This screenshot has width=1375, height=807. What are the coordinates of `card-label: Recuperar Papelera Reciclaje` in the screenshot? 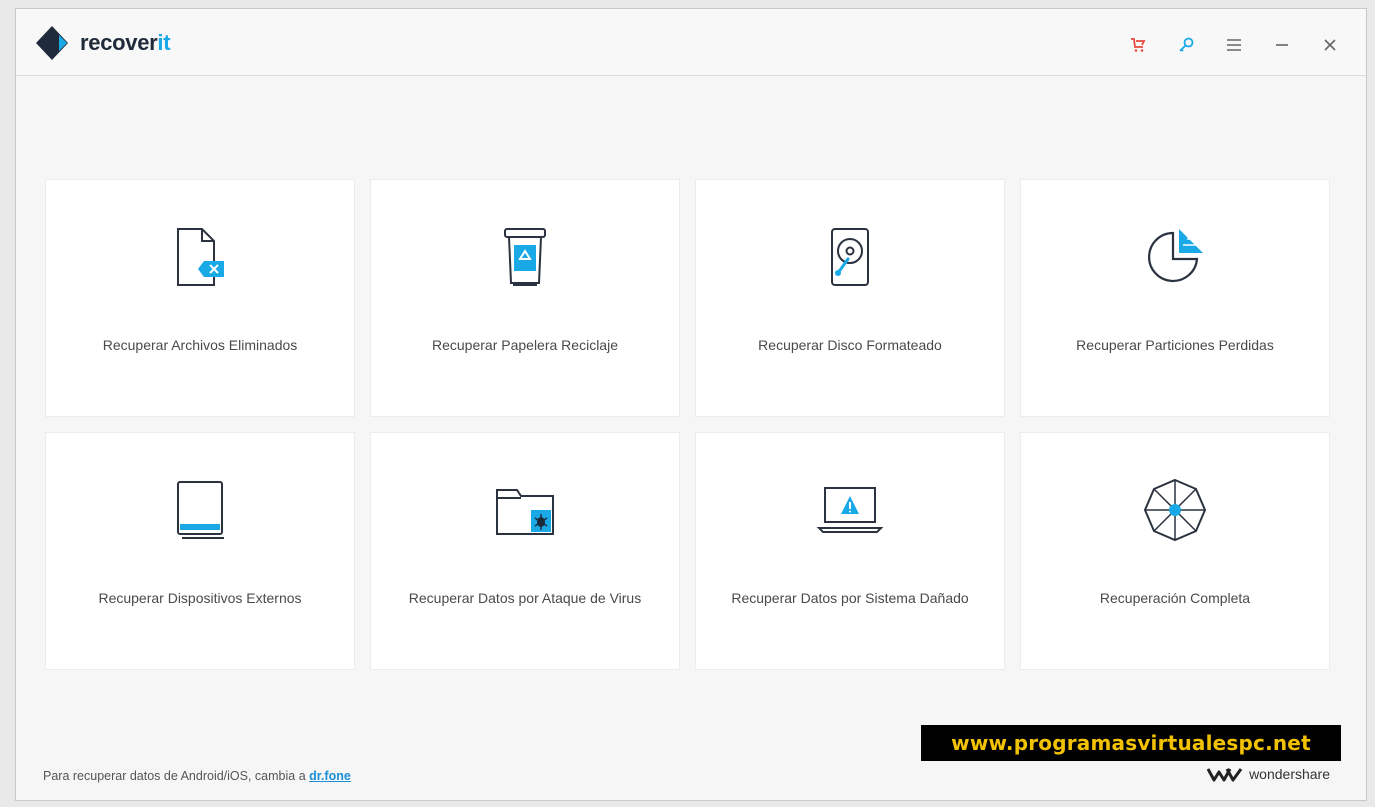 It's located at (525, 345).